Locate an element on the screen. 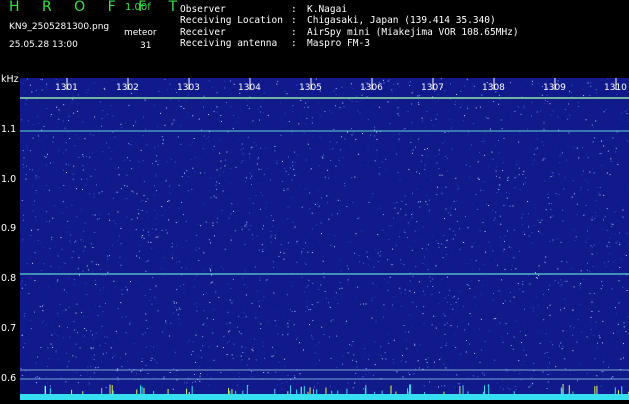 The height and width of the screenshot is (404, 629). info-row-observer: Observer:K.Nagai is located at coordinates (349, 9).